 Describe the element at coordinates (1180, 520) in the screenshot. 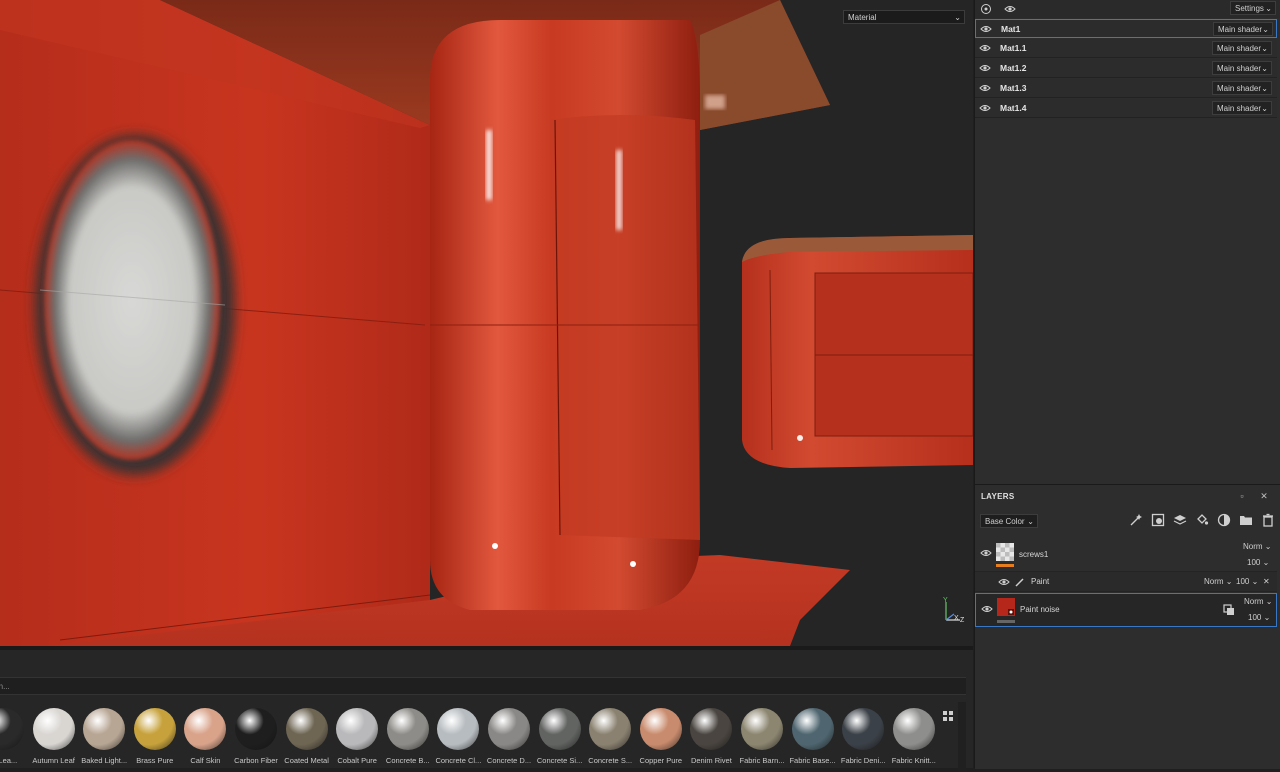

I see `add-layer-icon` at that location.